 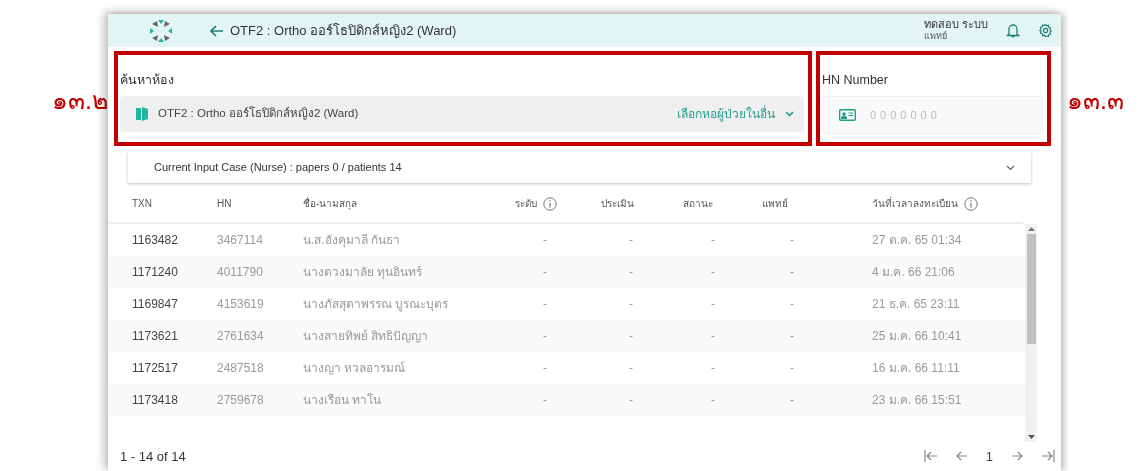 What do you see at coordinates (224, 204) in the screenshot?
I see `column-header: HN` at bounding box center [224, 204].